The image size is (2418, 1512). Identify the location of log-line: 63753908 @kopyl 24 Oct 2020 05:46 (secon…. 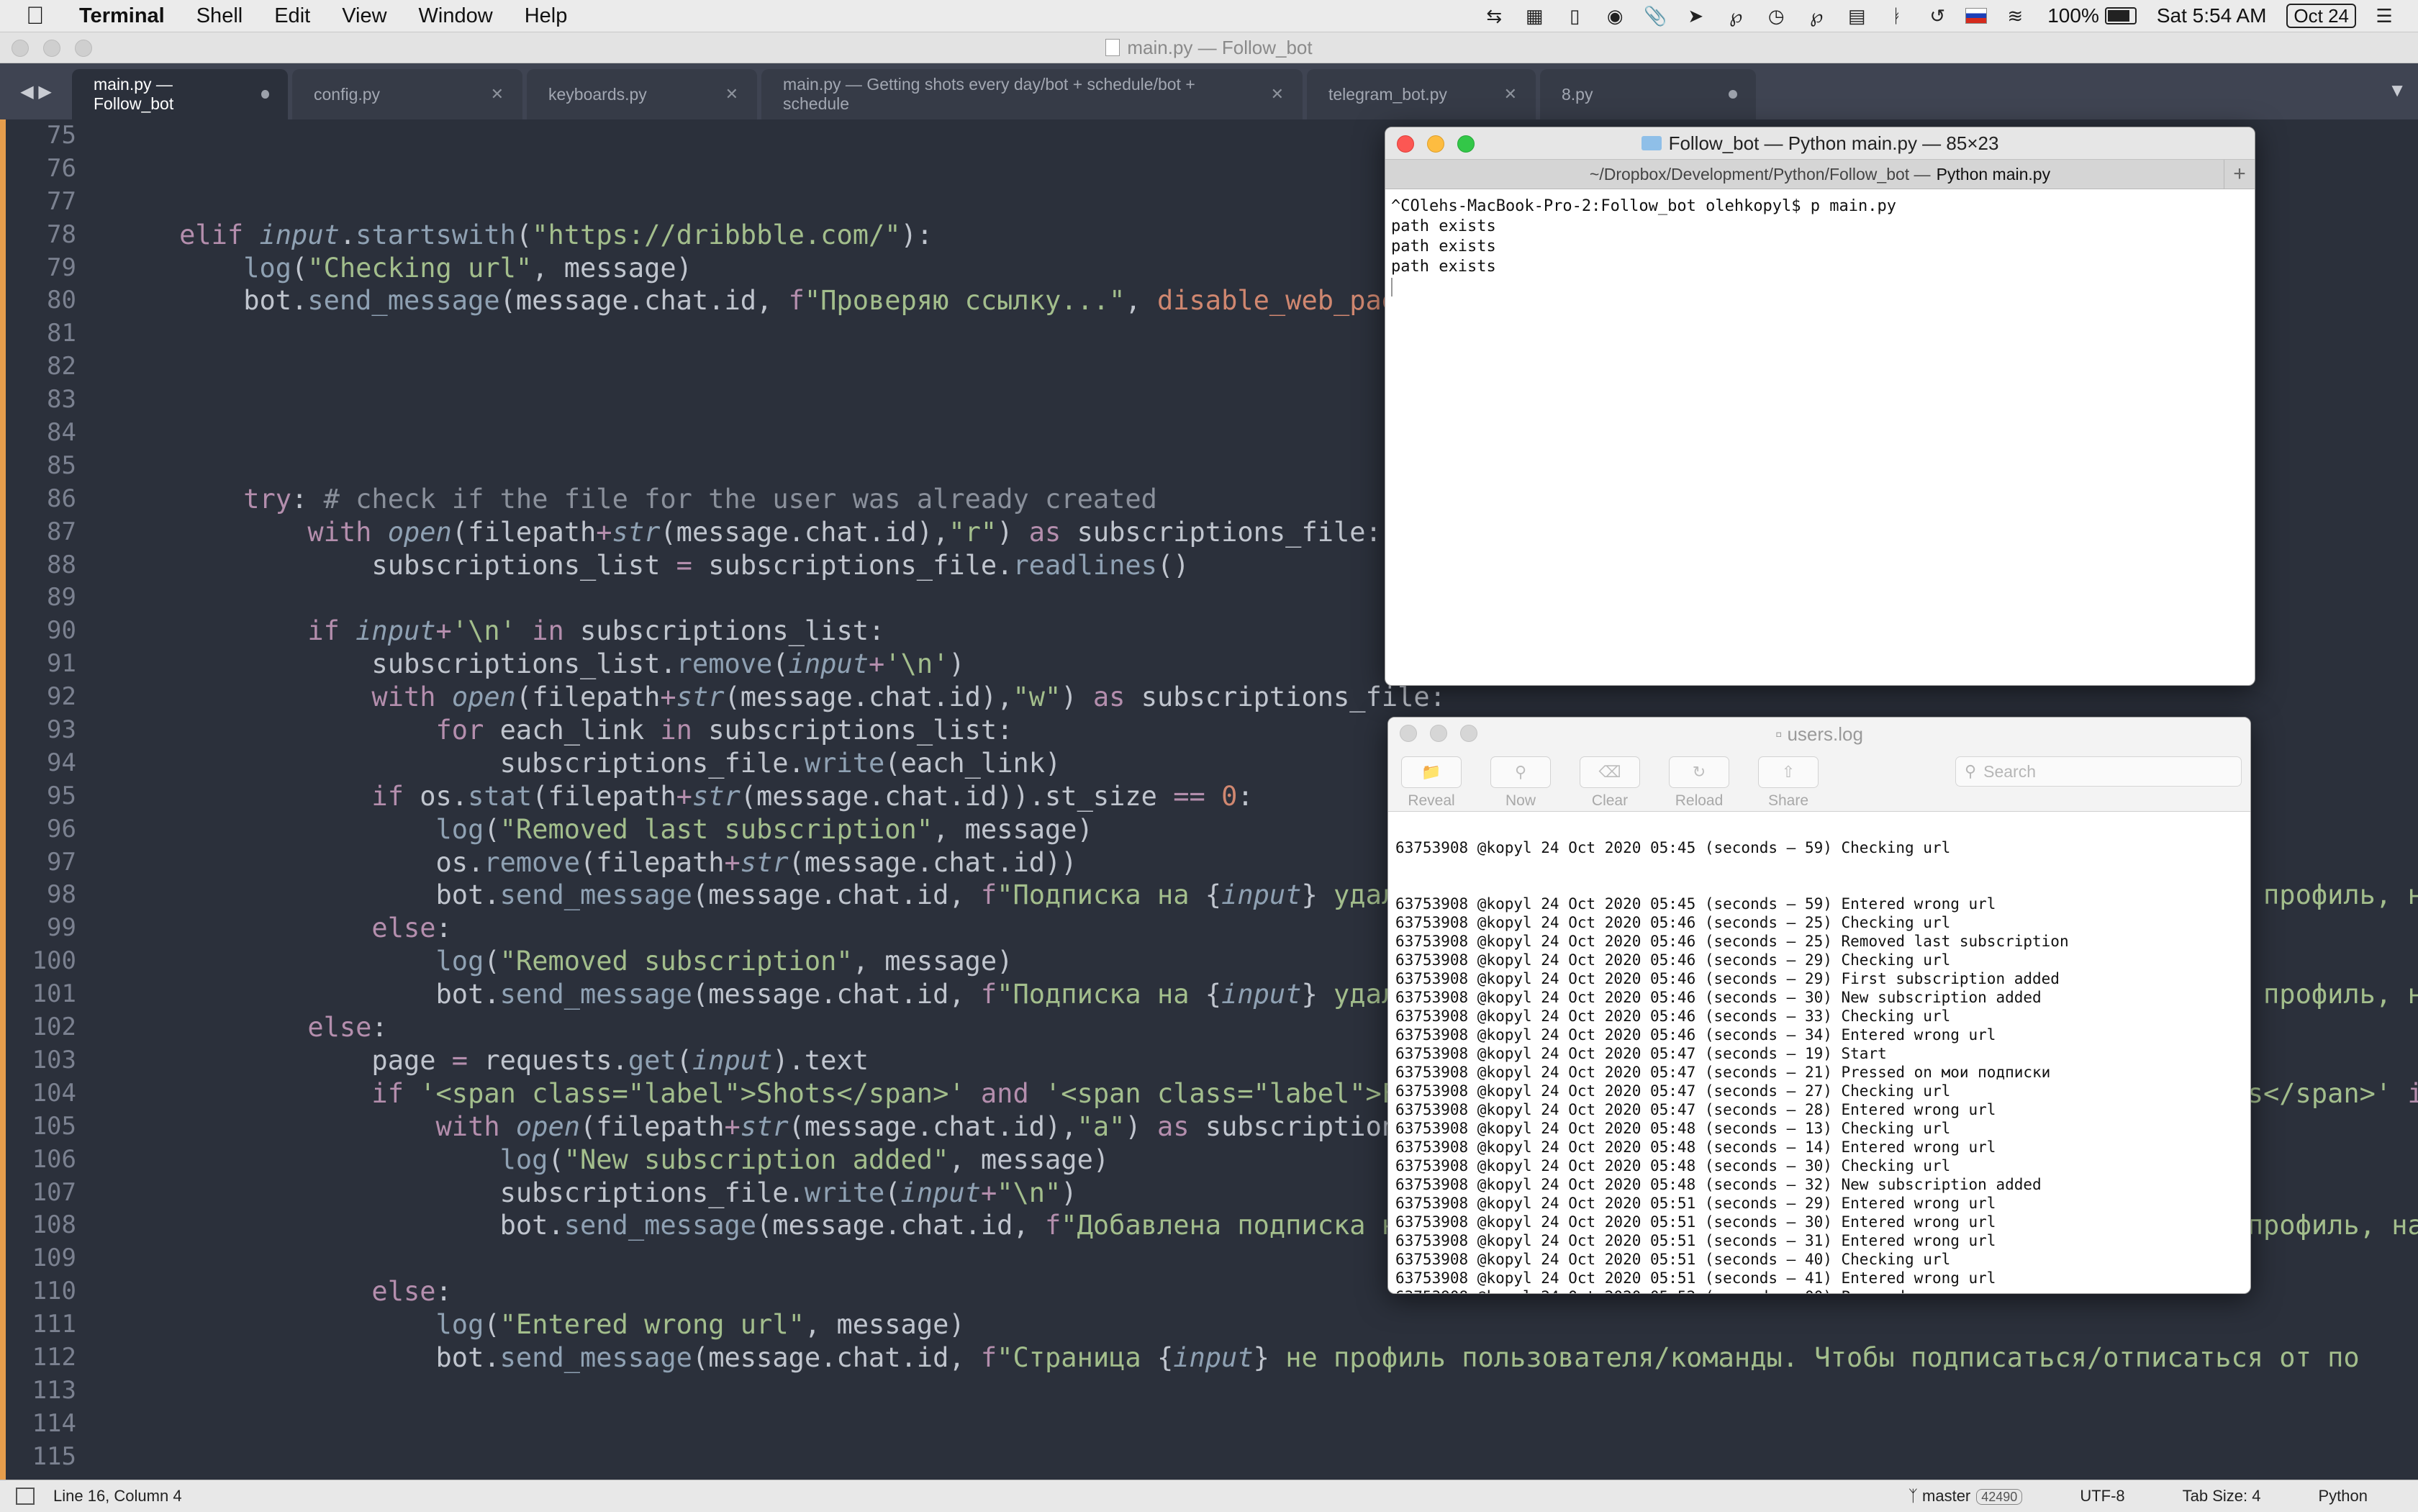
(1732, 942).